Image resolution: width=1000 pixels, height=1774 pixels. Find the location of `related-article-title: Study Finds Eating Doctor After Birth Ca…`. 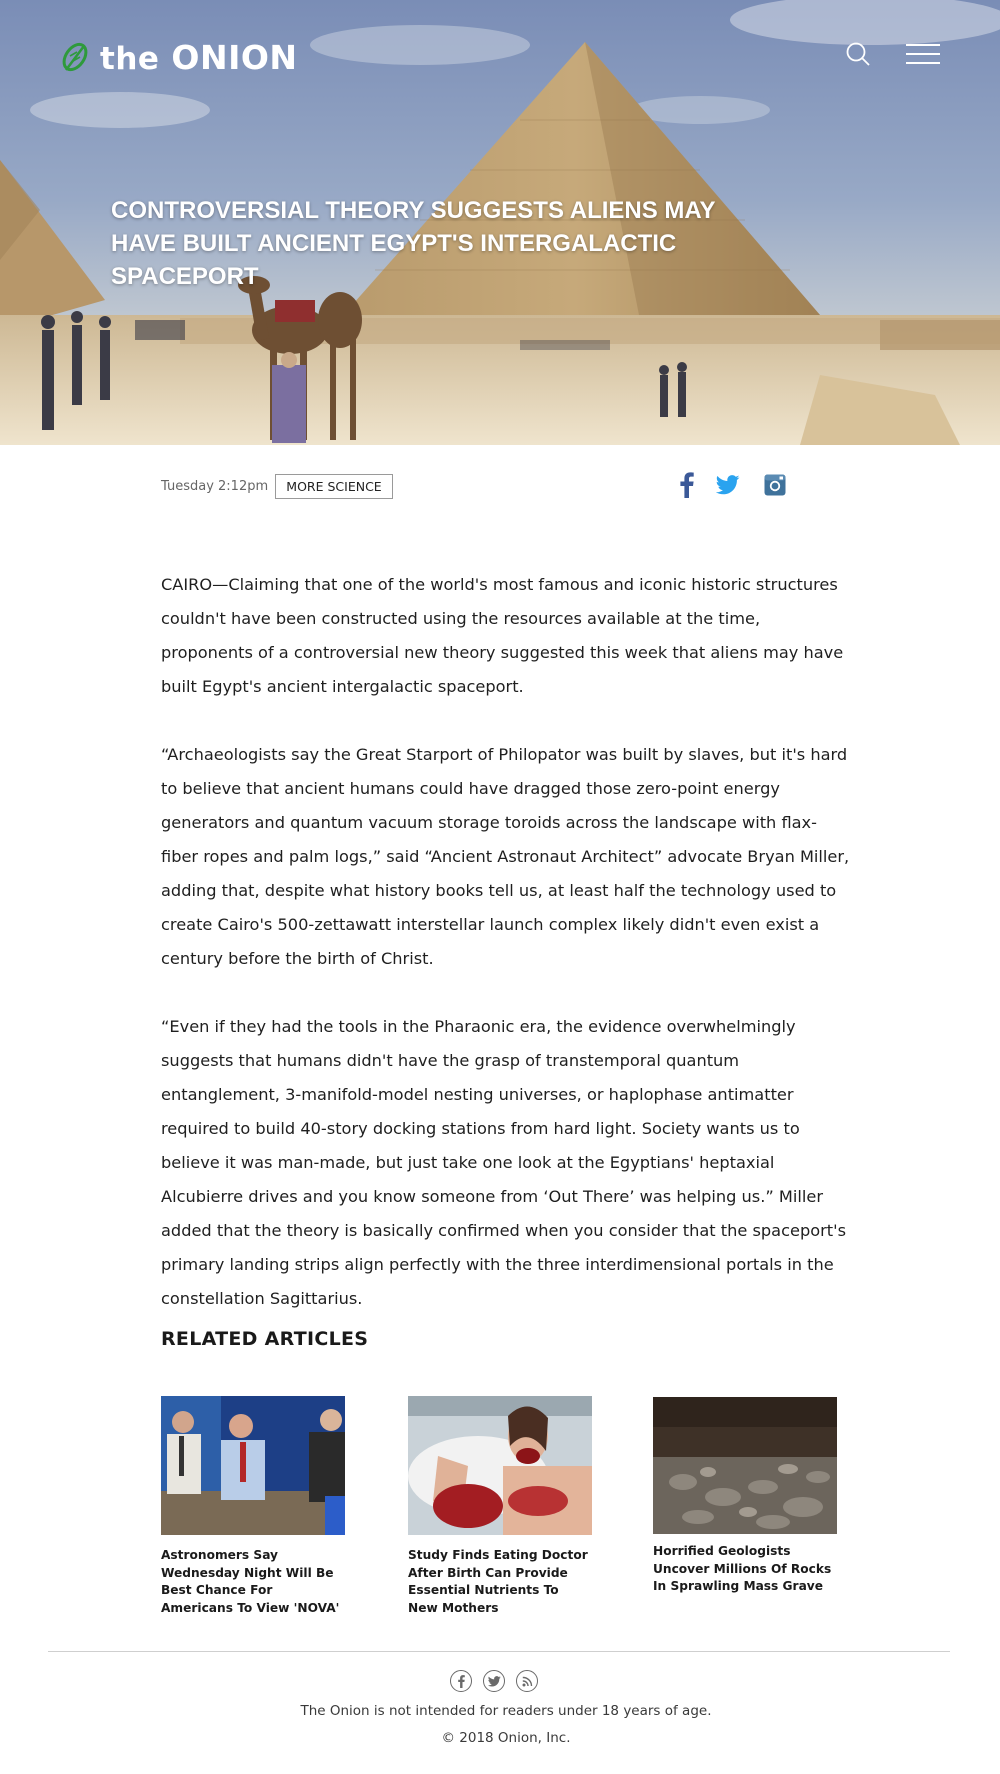

related-article-title: Study Finds Eating Doctor After Birth Ca… is located at coordinates (500, 1582).